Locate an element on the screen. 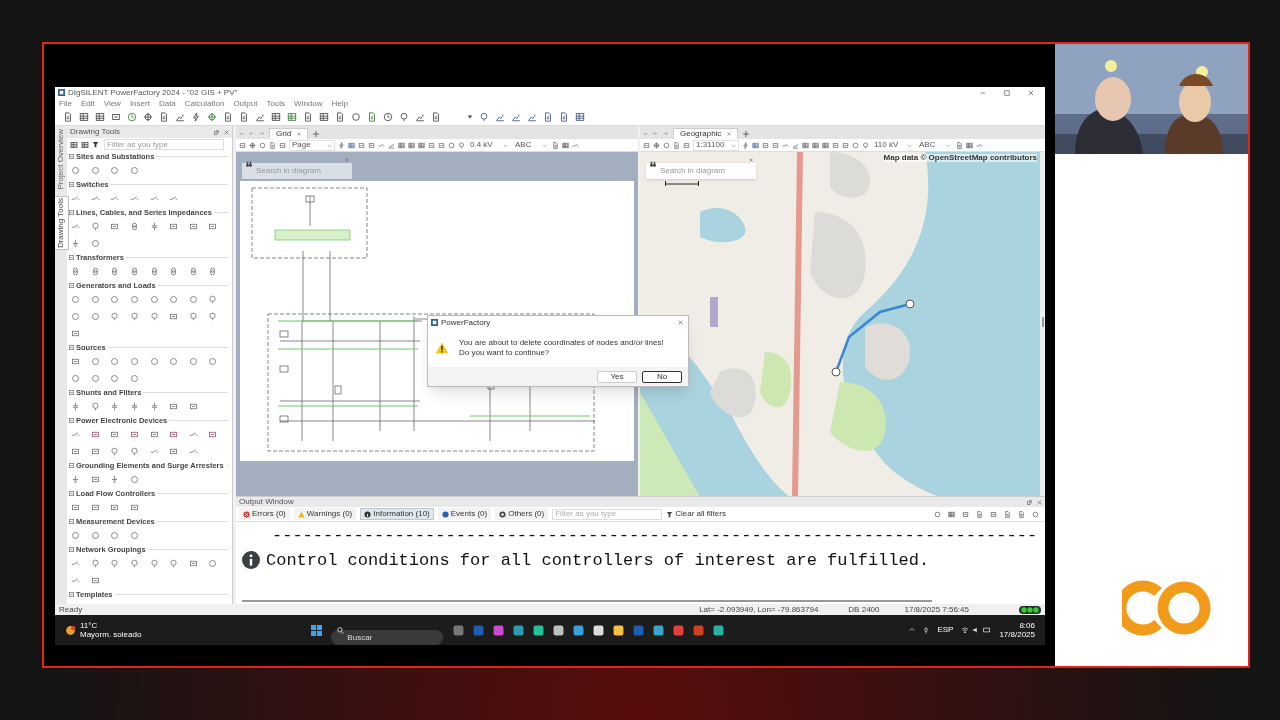 The image size is (1280, 720). plus-icon is located at coordinates (746, 134).